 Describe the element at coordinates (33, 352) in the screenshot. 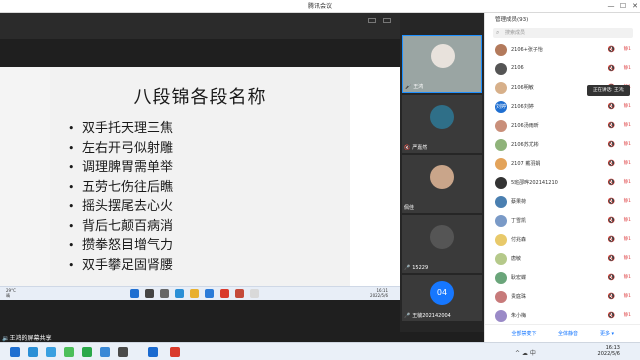

I see `edge-icon` at that location.